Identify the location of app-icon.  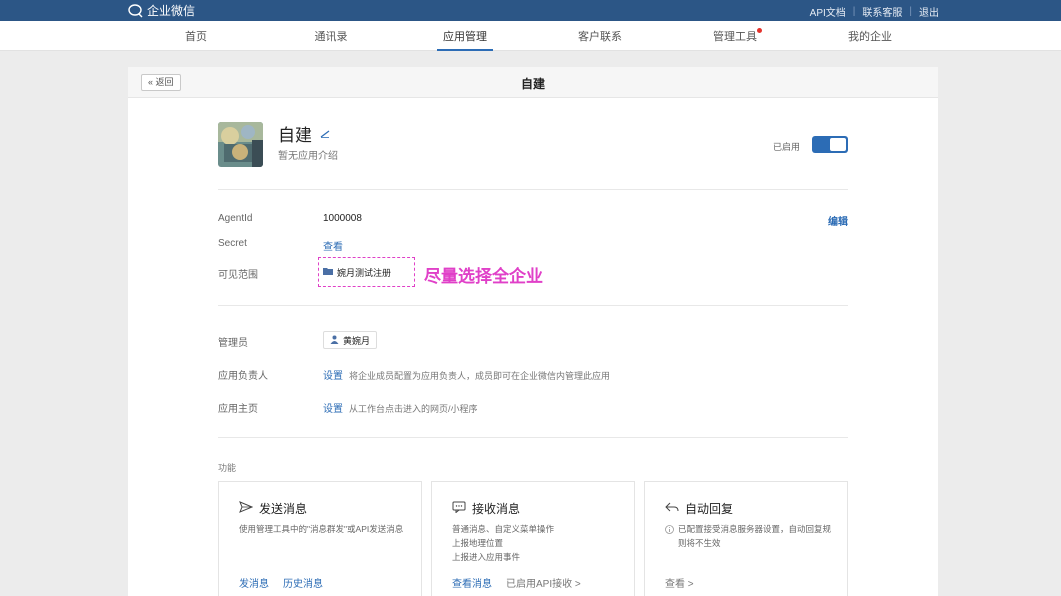
(240, 144).